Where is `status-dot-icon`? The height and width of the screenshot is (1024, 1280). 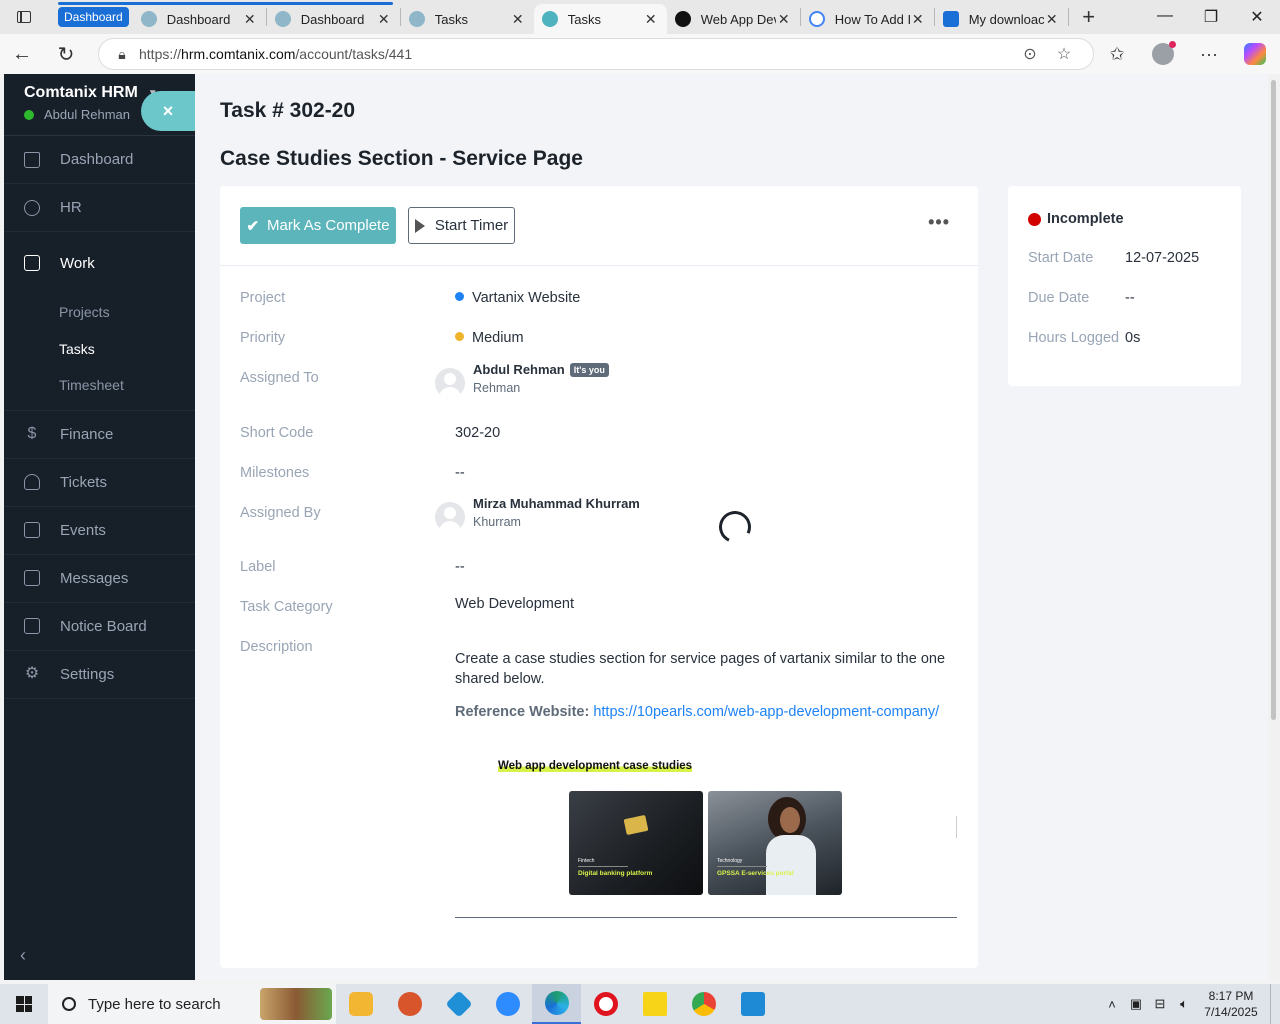 status-dot-icon is located at coordinates (1034, 219).